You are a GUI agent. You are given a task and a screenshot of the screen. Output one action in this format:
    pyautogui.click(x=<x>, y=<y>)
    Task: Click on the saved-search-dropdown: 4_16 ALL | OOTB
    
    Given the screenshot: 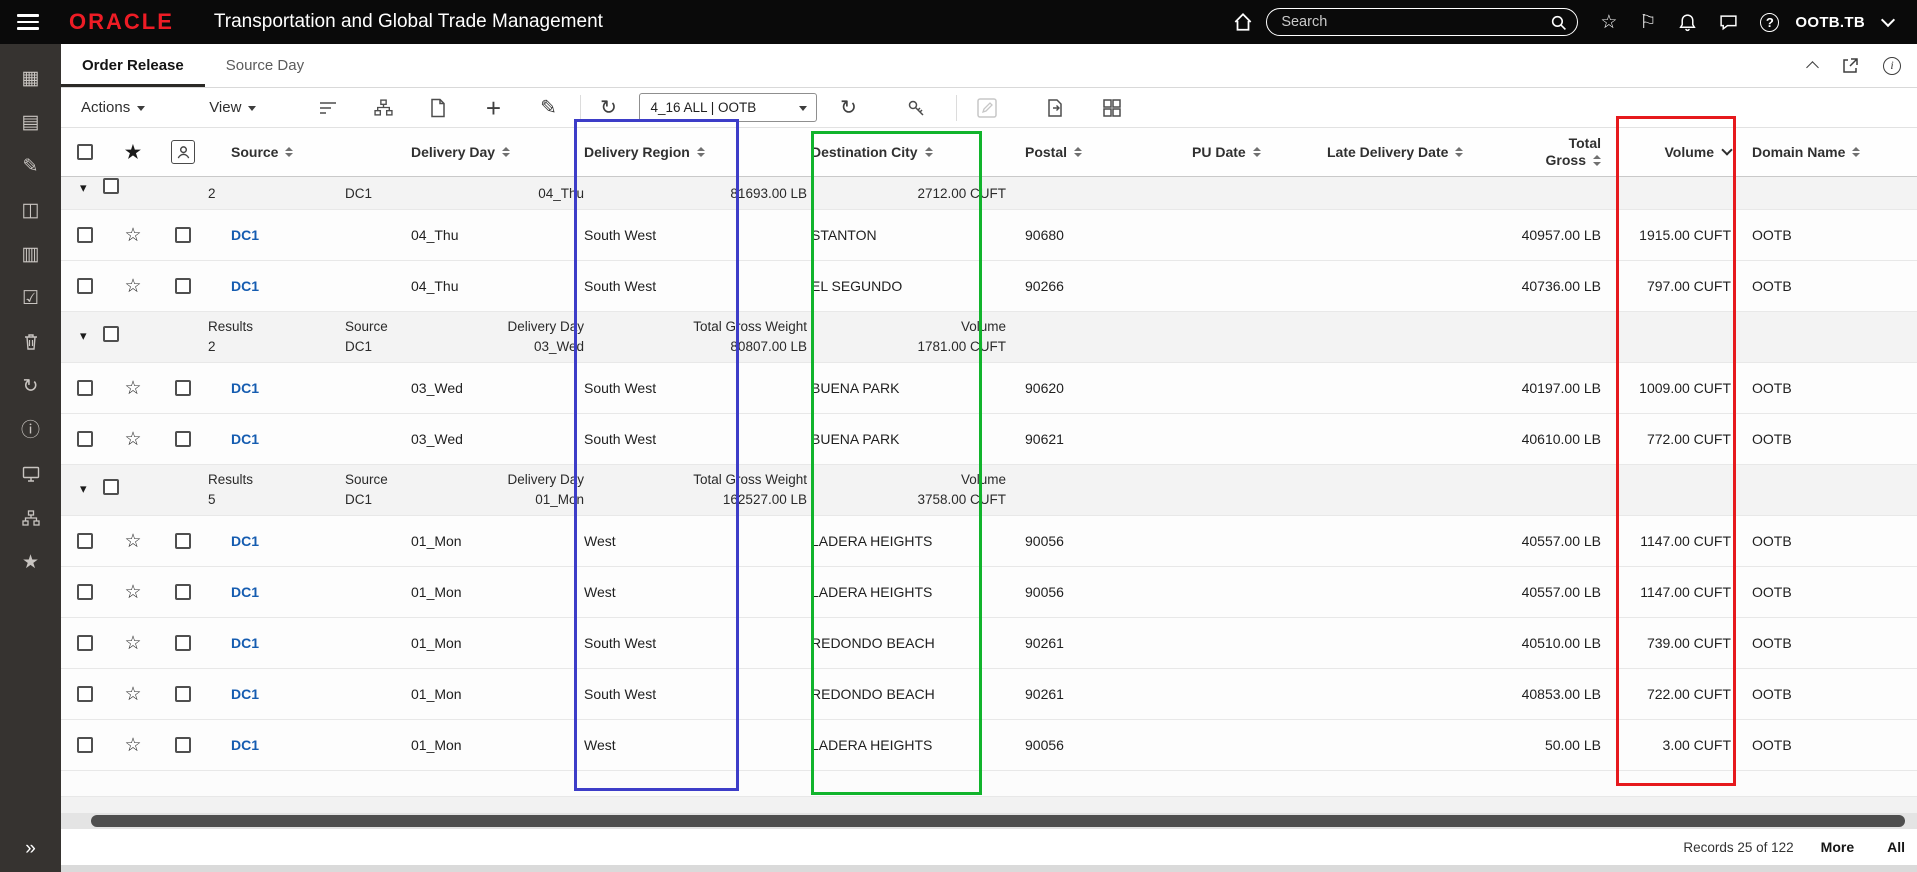 What is the action you would take?
    pyautogui.click(x=728, y=107)
    